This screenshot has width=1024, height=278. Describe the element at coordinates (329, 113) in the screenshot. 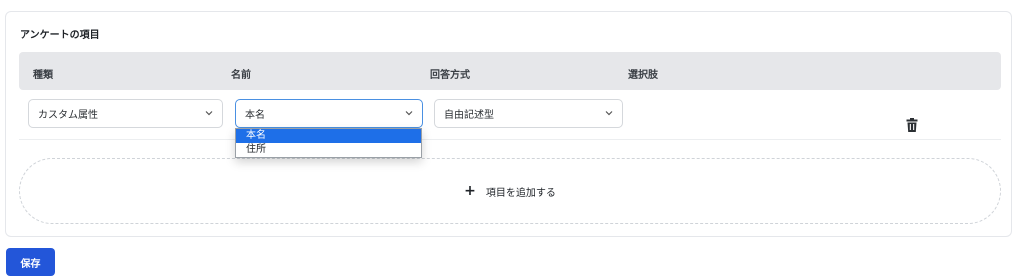

I see `name-select: 本名` at that location.